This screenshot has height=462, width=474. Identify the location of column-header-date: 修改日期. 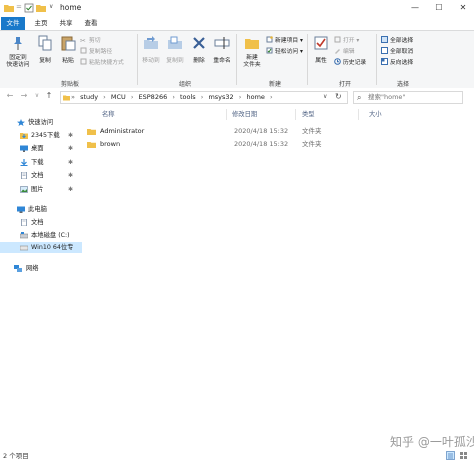
(244, 114).